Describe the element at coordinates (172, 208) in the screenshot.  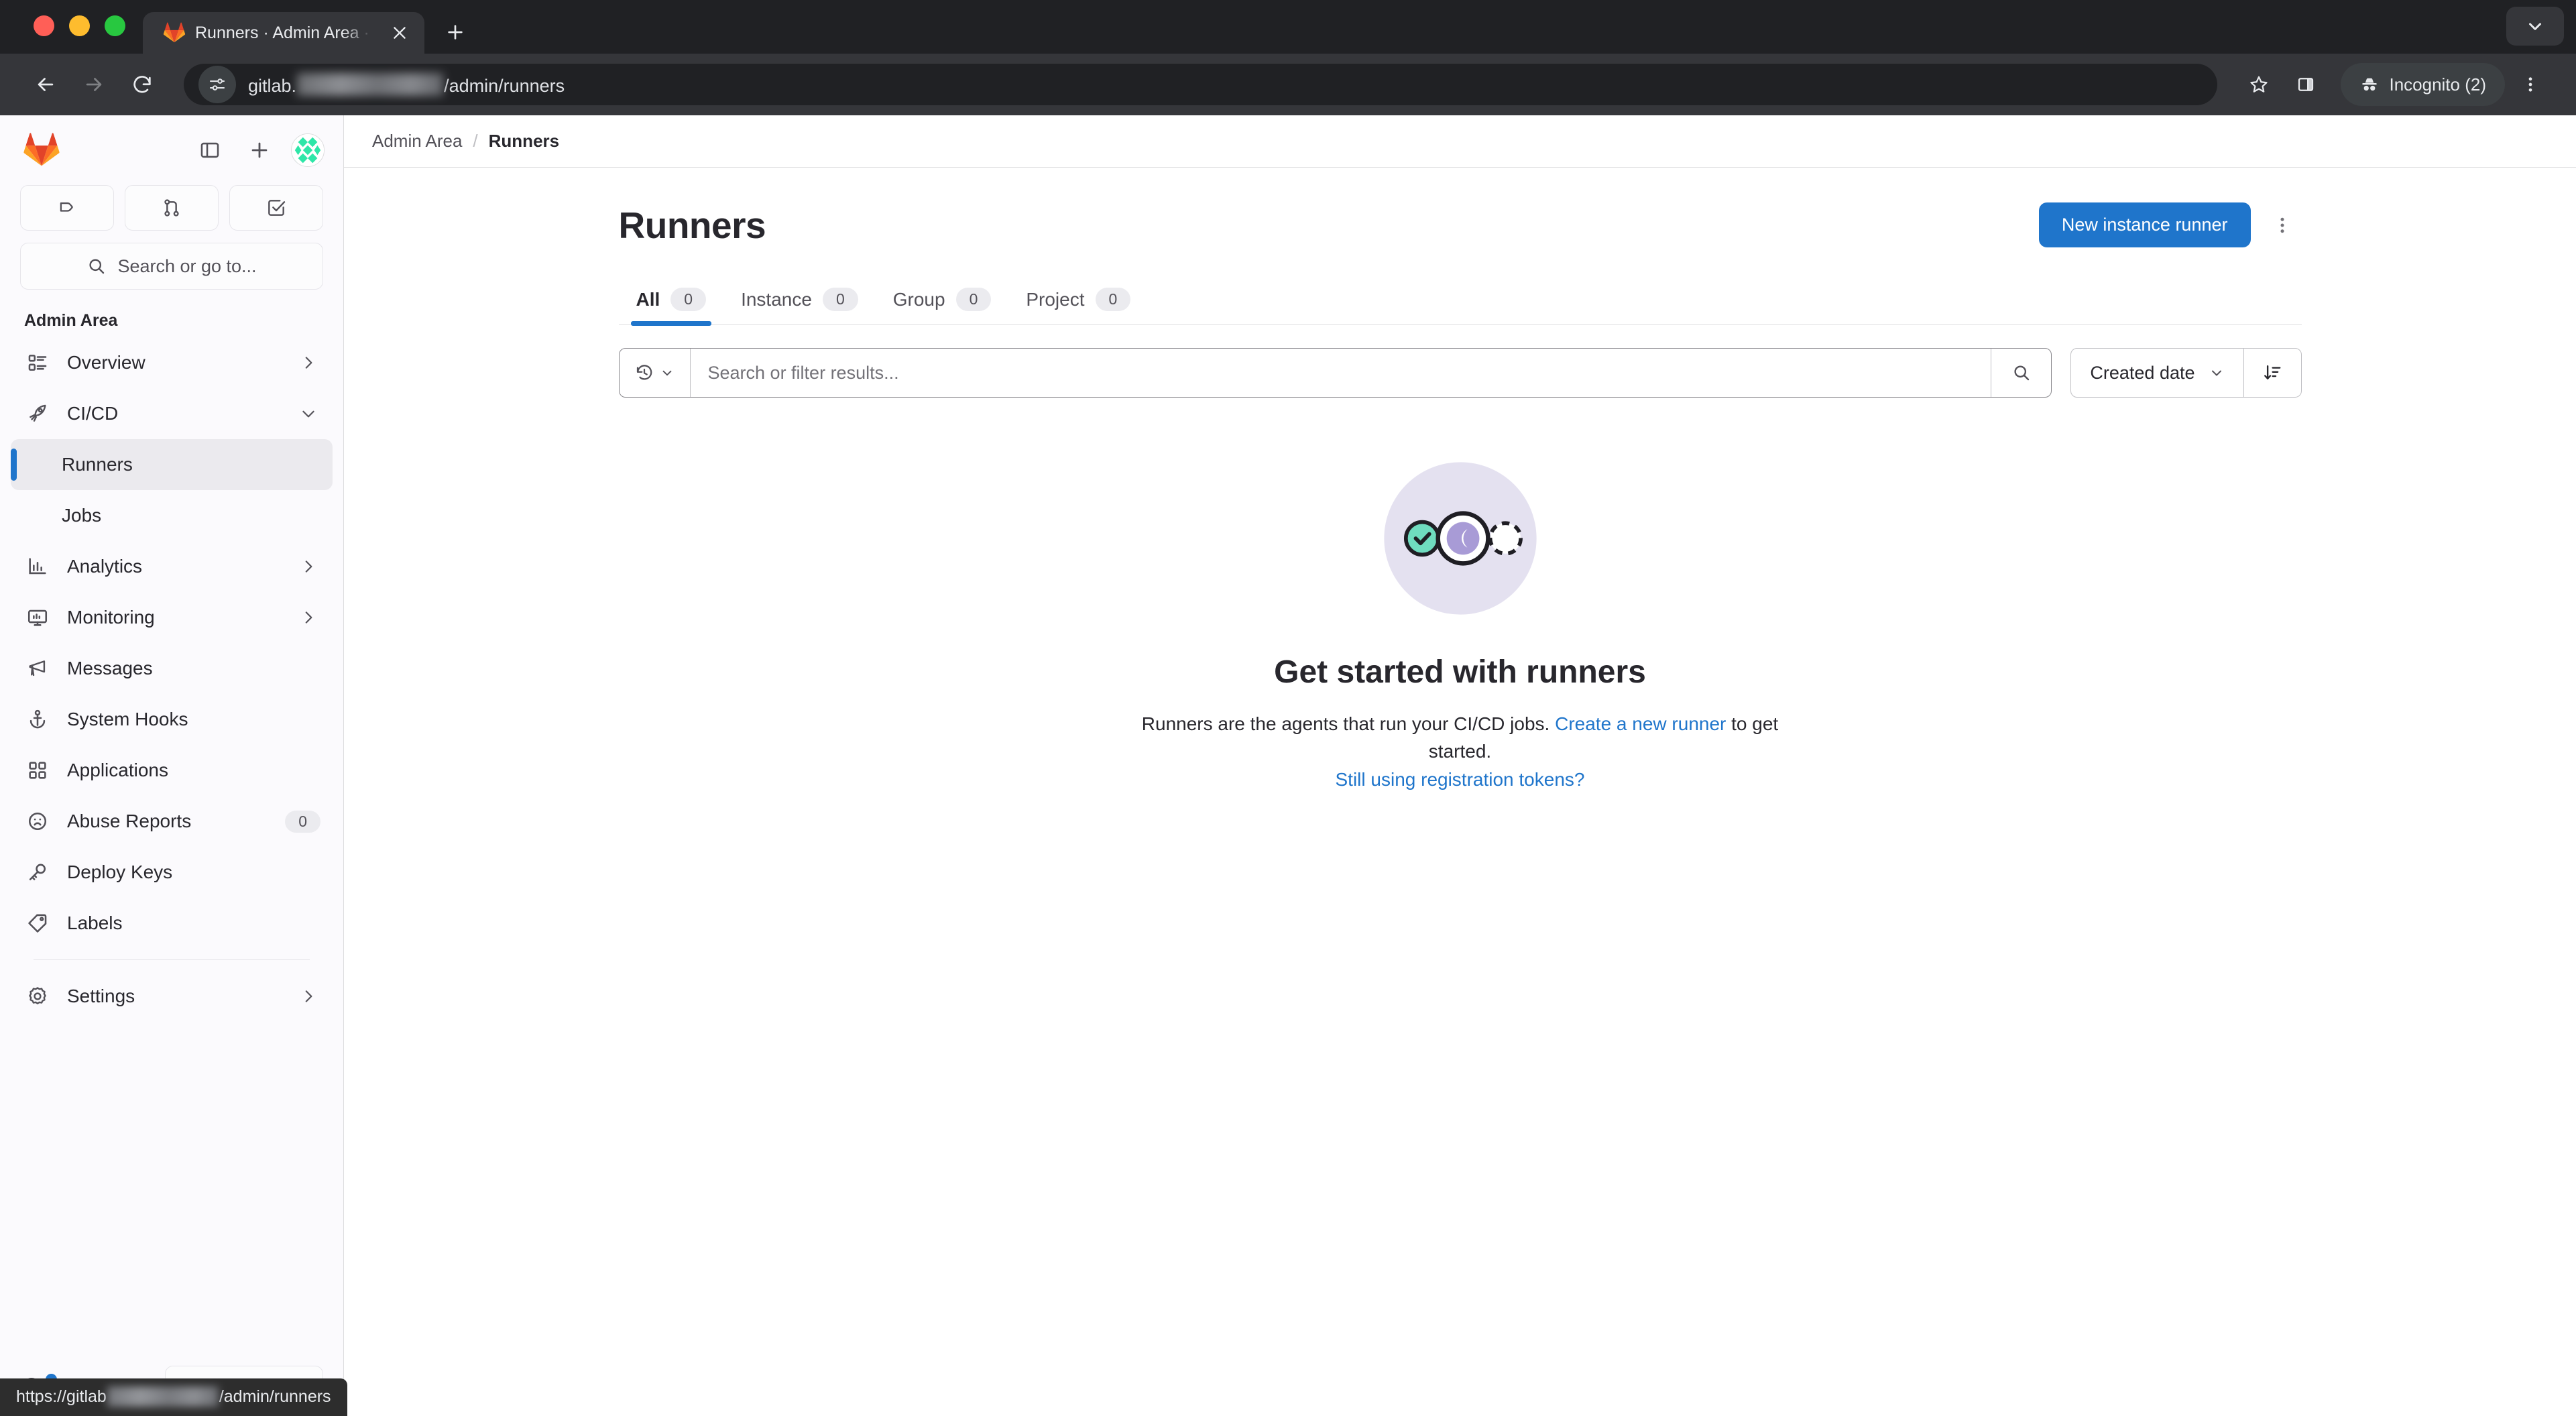
I see `merge-requests-icon` at that location.